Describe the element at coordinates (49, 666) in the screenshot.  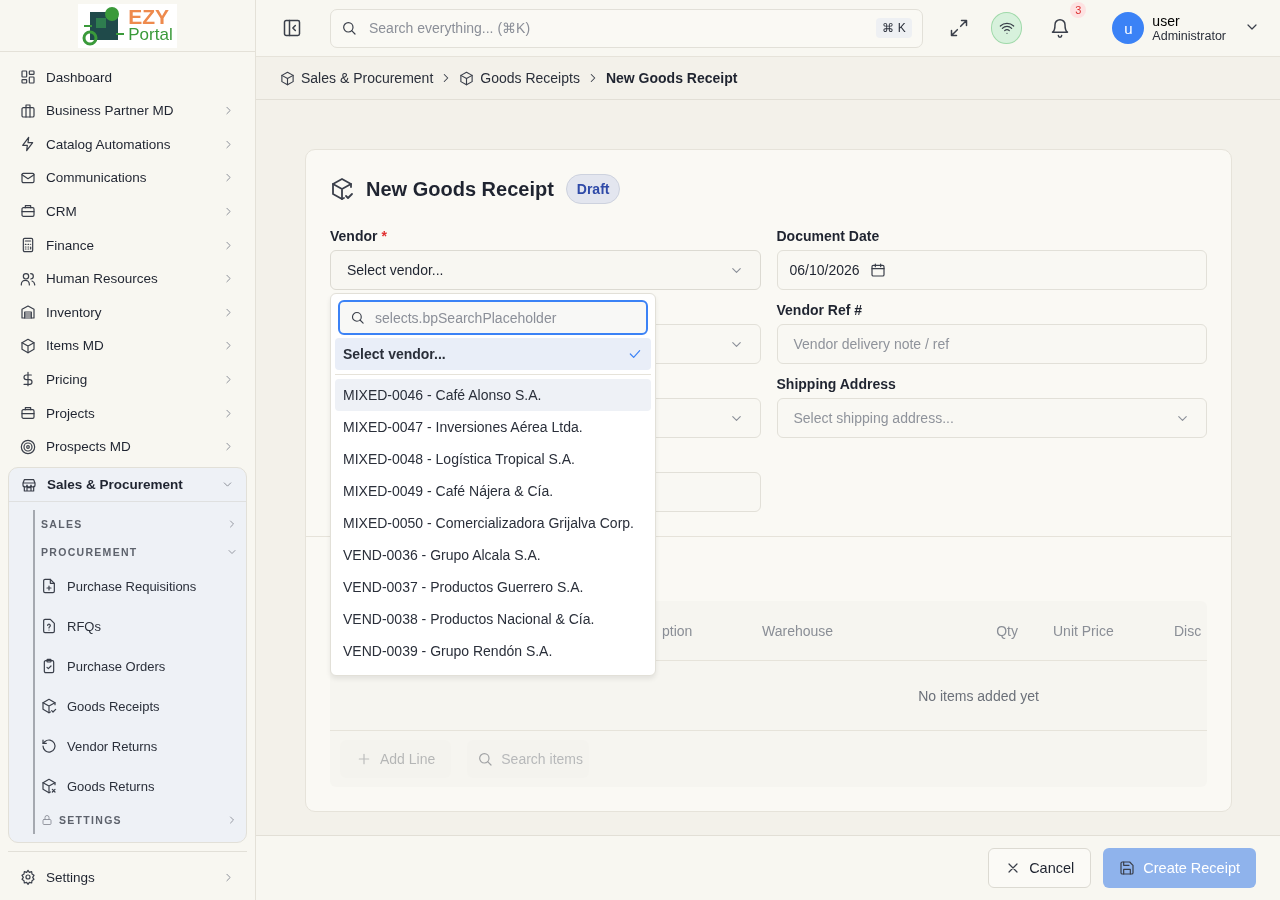
I see `clipboard-check-icon` at that location.